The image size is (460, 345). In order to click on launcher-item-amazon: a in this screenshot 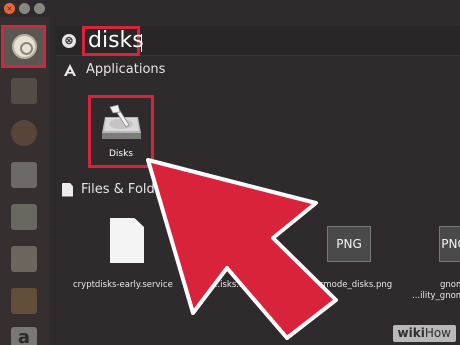, I will do `click(24, 333)`.